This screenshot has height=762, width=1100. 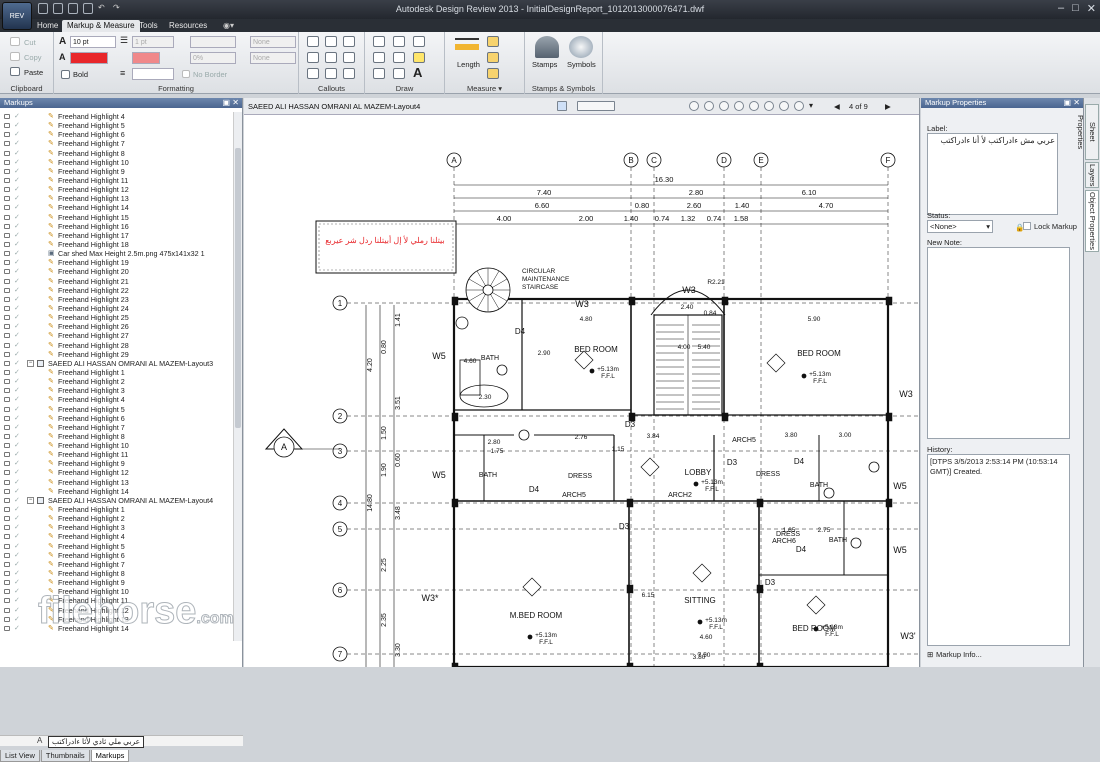 What do you see at coordinates (116, 262) in the screenshot?
I see `list-item: ✓ ✎ Freehand Highlight 19` at bounding box center [116, 262].